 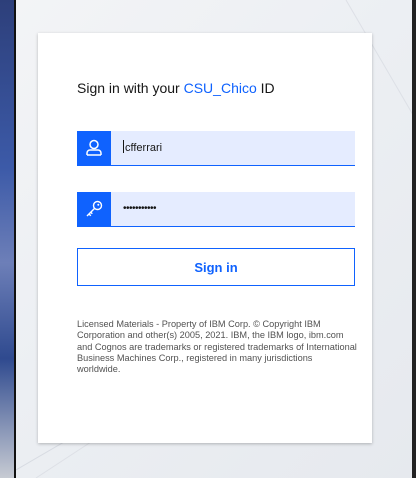 What do you see at coordinates (8, 239) in the screenshot?
I see `background-strip-left` at bounding box center [8, 239].